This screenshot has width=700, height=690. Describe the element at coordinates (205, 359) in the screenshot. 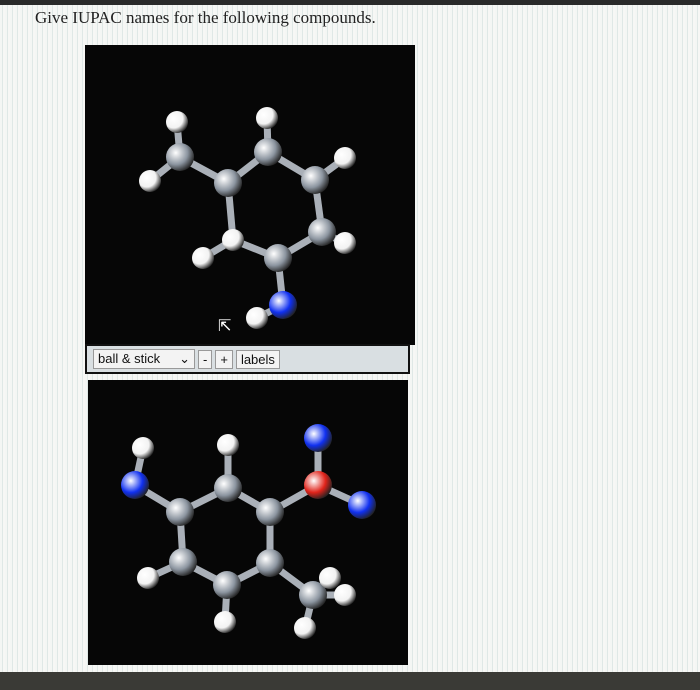

I see `zoom-out-button: -` at that location.